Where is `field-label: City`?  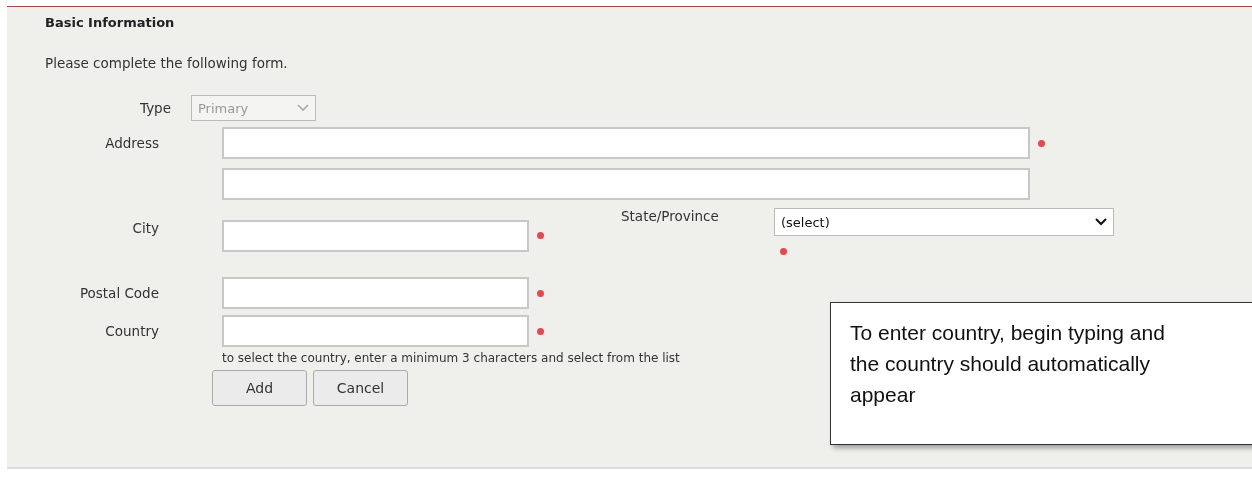 field-label: City is located at coordinates (145, 228).